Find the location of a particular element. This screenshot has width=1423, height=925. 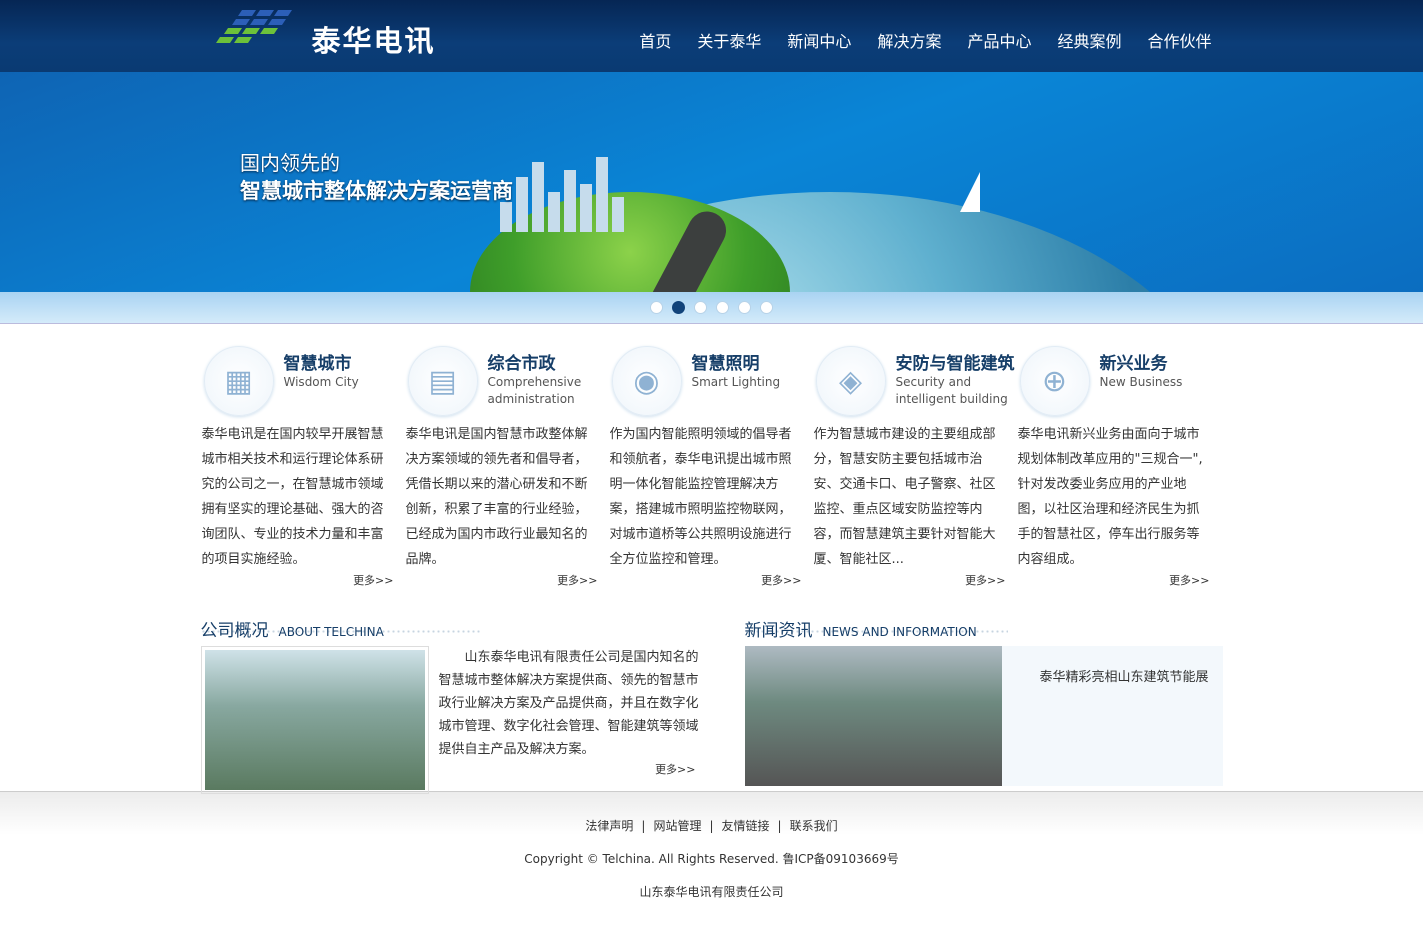

nav-partners: 合作伙伴 is located at coordinates (1179, 40).